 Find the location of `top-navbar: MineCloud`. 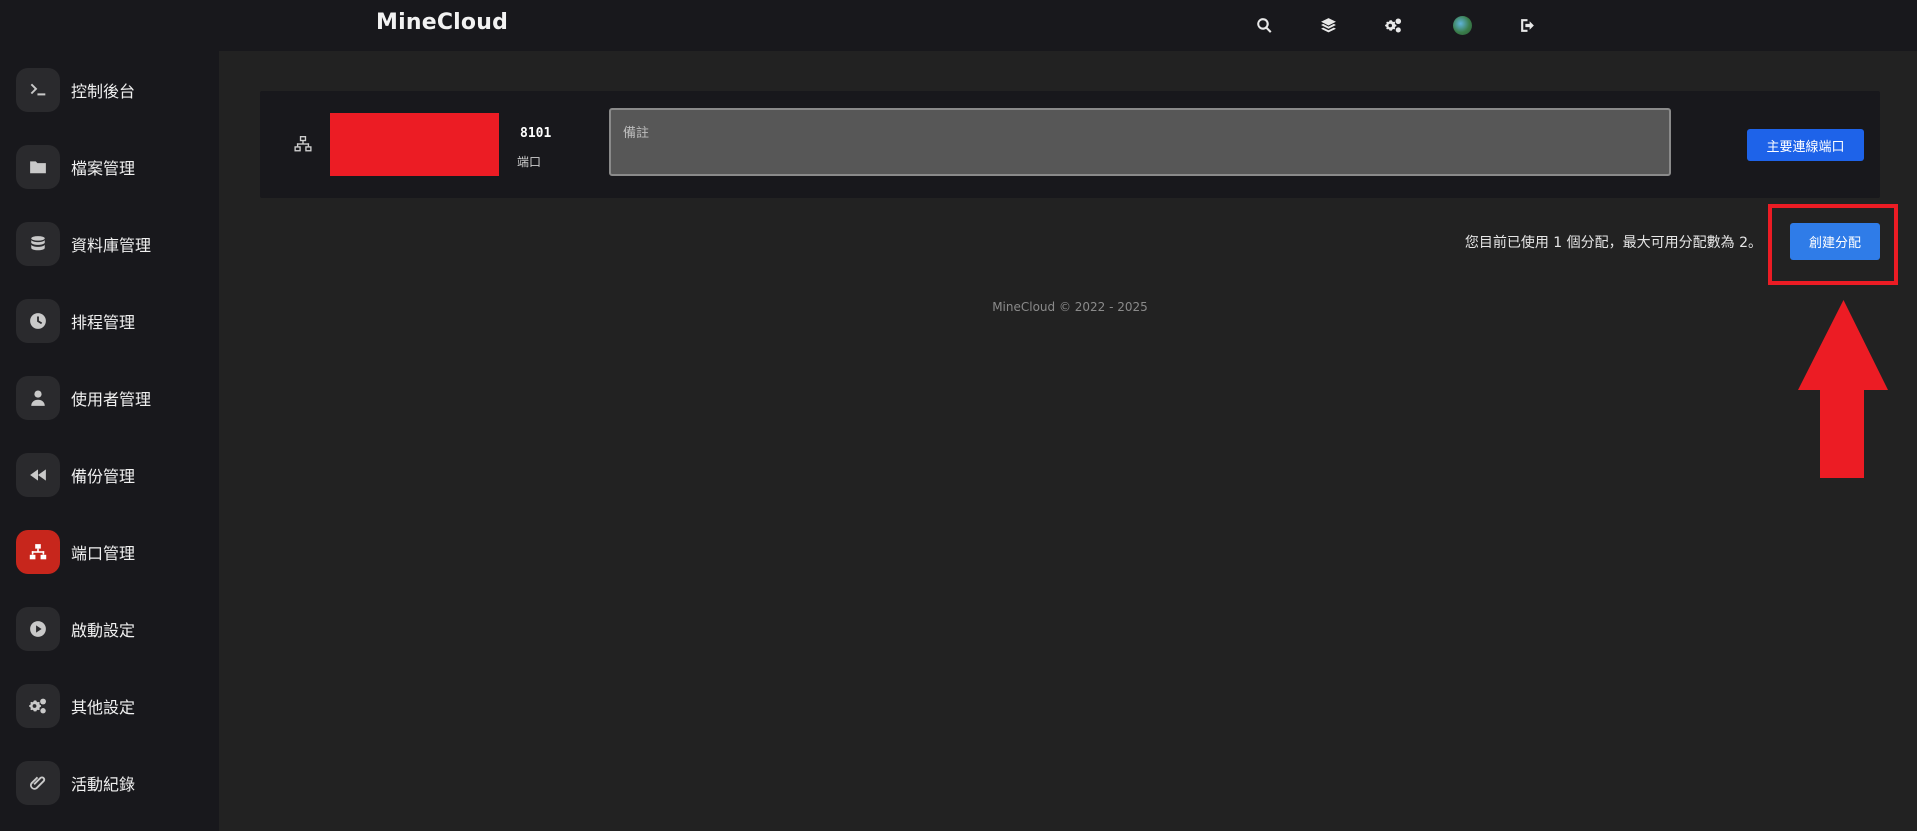

top-navbar: MineCloud is located at coordinates (958, 25).